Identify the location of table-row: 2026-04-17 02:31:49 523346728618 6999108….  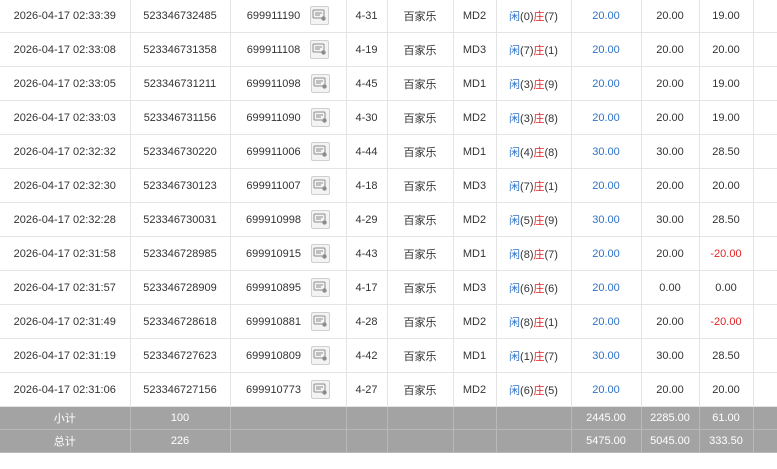
(388, 321).